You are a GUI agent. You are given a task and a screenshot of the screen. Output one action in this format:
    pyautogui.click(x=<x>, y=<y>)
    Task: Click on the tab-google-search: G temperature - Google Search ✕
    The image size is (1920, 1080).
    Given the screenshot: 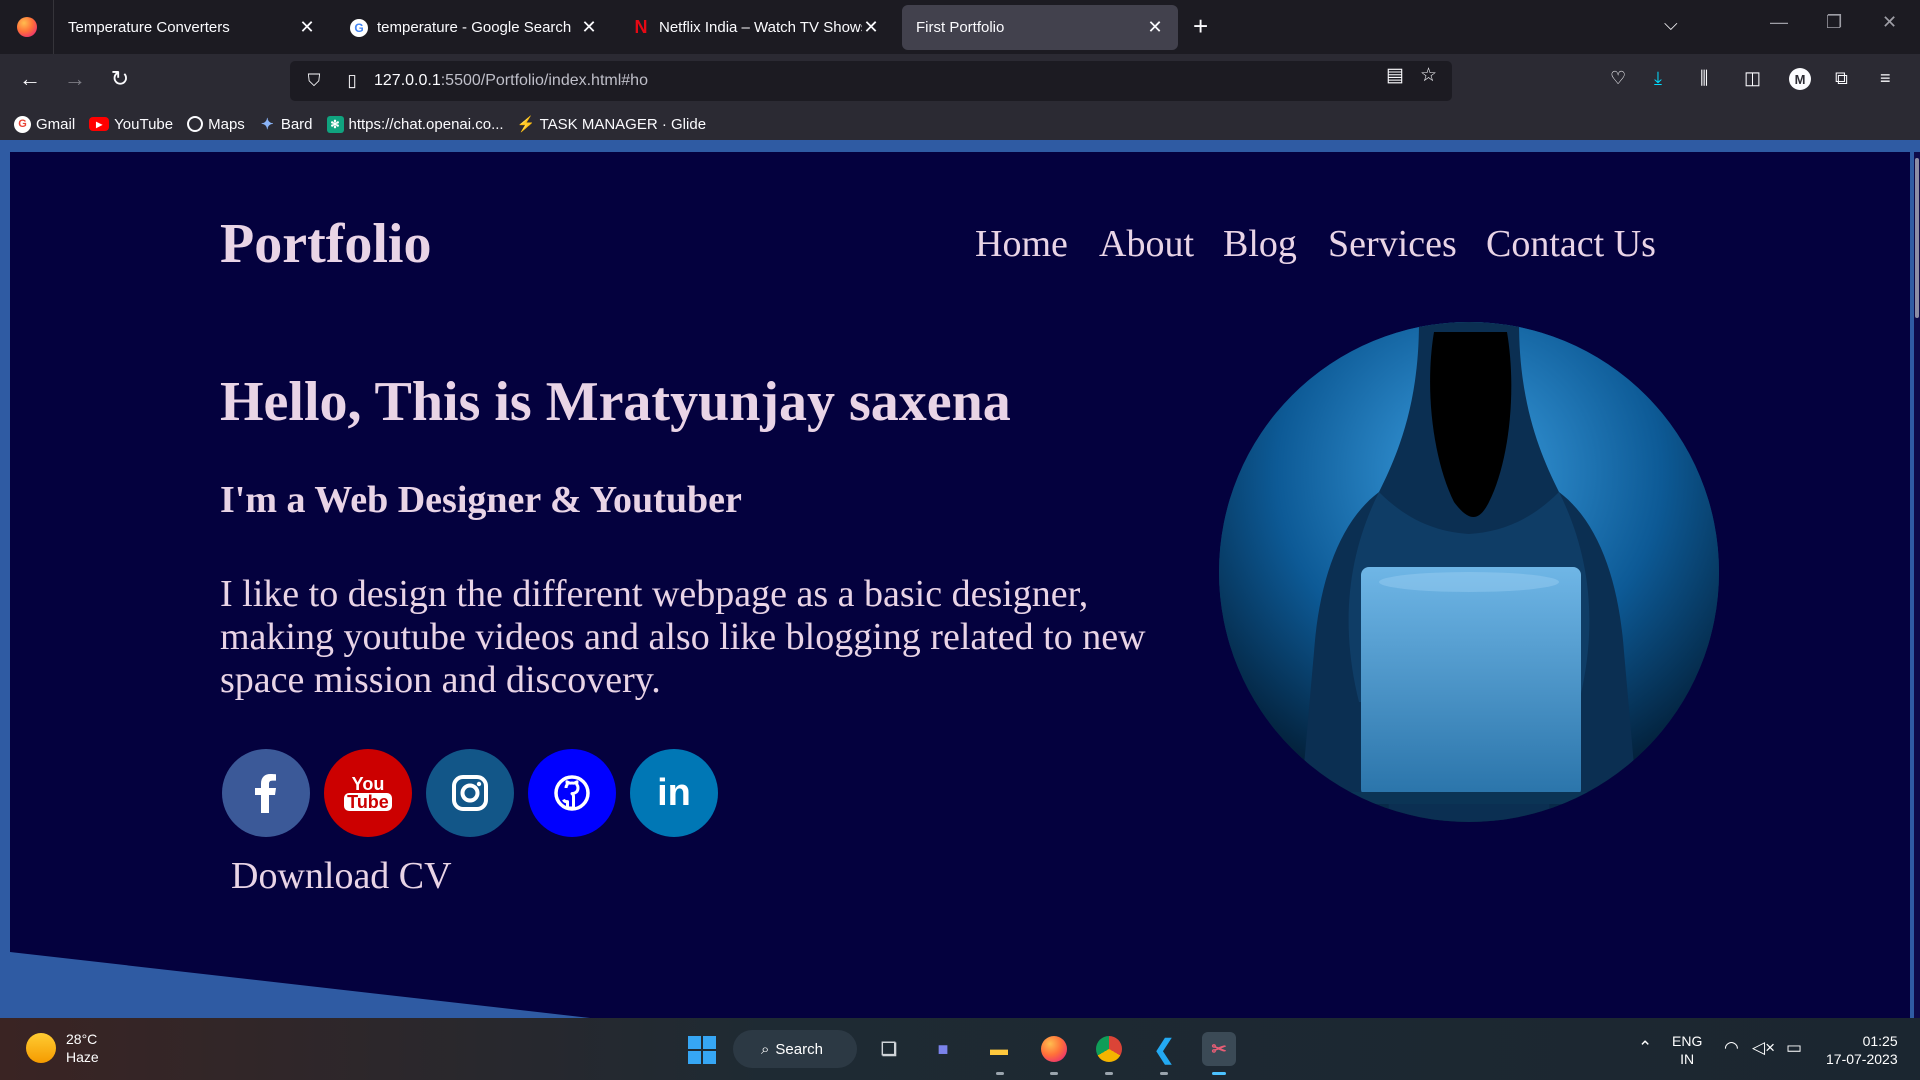 What is the action you would take?
    pyautogui.click(x=474, y=27)
    